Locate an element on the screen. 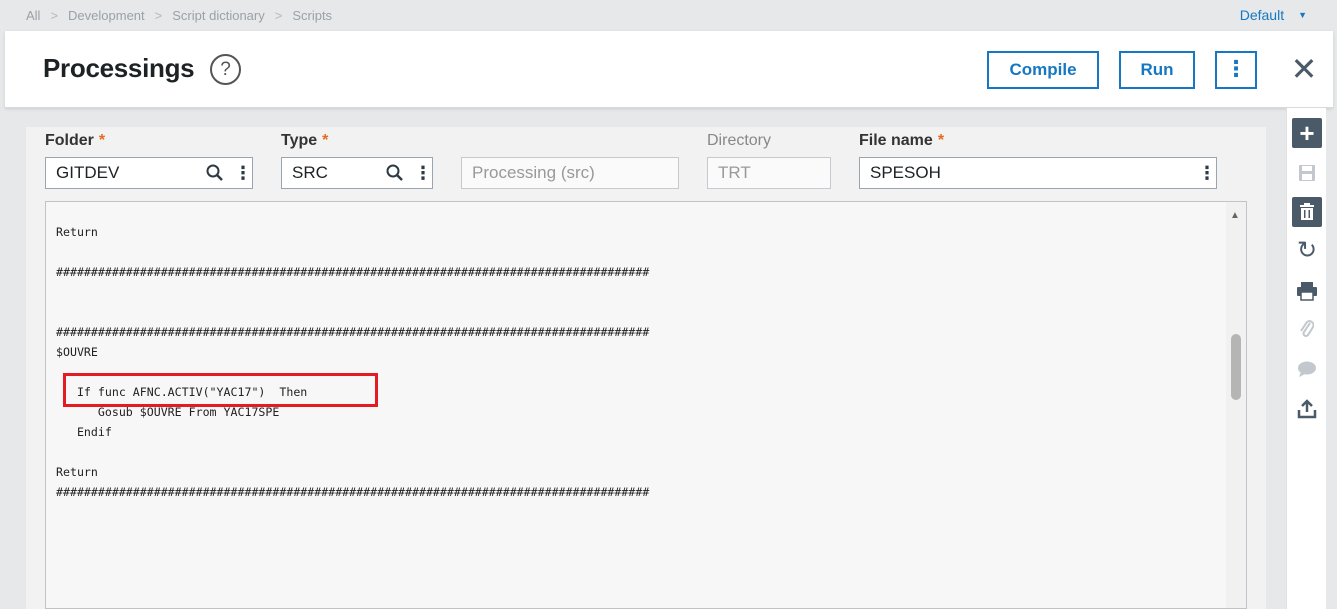 This screenshot has height=609, width=1337. refresh-icon: ↻ is located at coordinates (1307, 251).